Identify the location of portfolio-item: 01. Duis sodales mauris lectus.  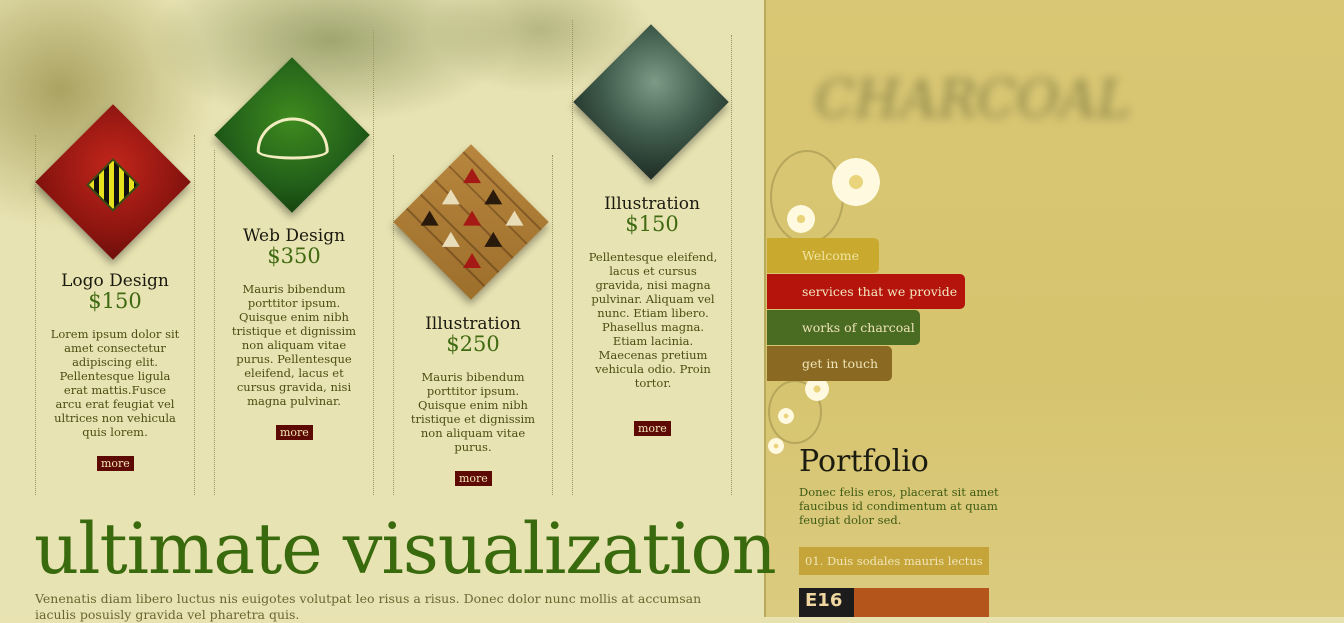
(894, 561).